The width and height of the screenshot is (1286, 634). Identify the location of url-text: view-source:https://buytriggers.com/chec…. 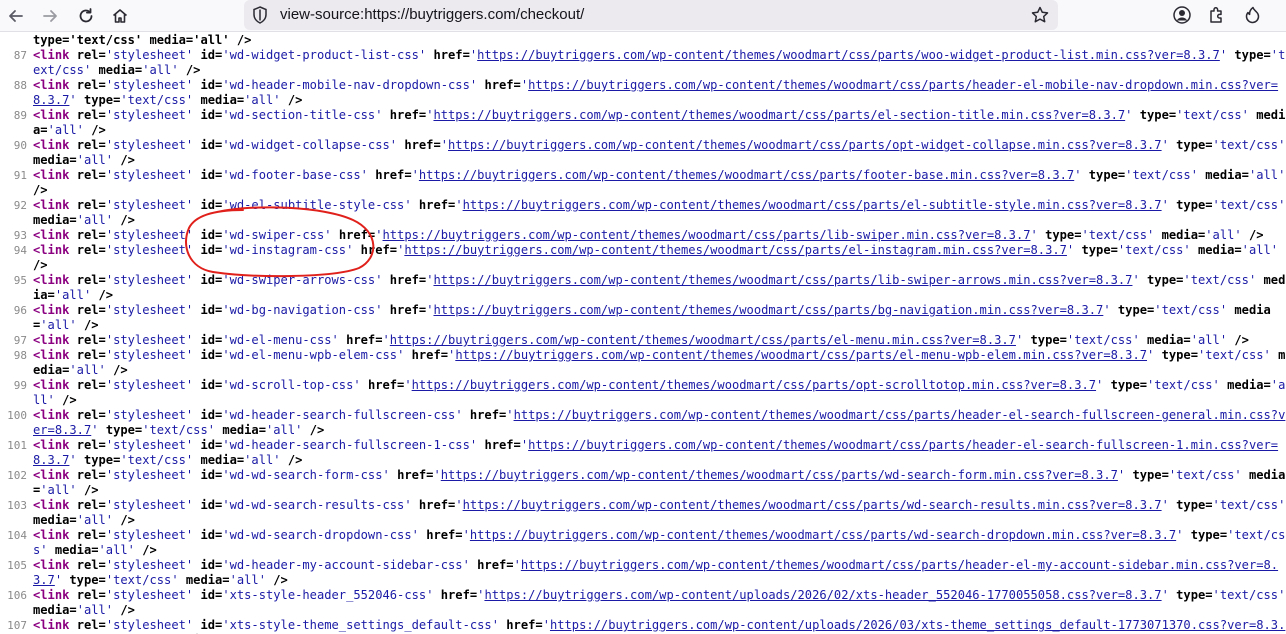
(432, 14).